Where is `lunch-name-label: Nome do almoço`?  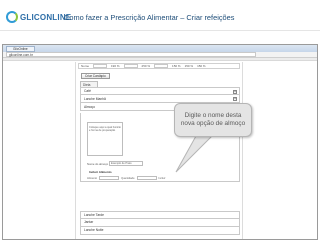
lunch-name-label: Nome do almoço is located at coordinates (98, 164).